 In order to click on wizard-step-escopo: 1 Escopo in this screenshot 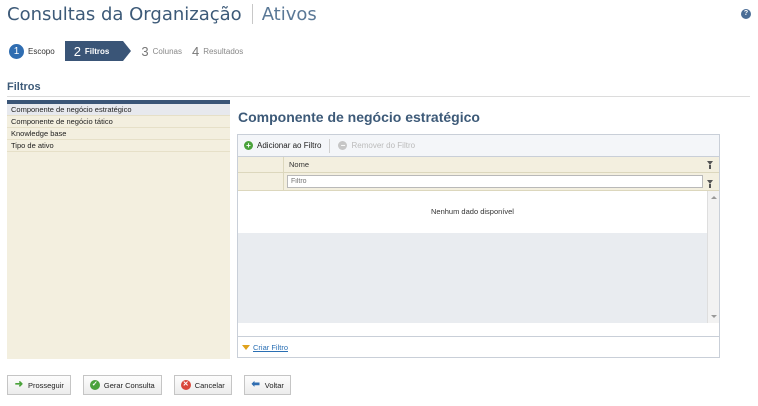, I will do `click(32, 51)`.